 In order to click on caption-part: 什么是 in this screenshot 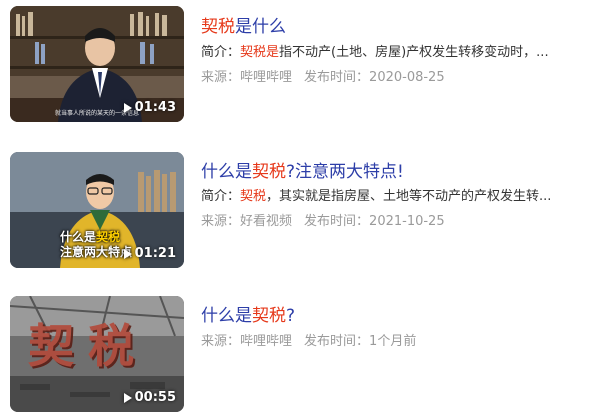, I will do `click(78, 237)`.